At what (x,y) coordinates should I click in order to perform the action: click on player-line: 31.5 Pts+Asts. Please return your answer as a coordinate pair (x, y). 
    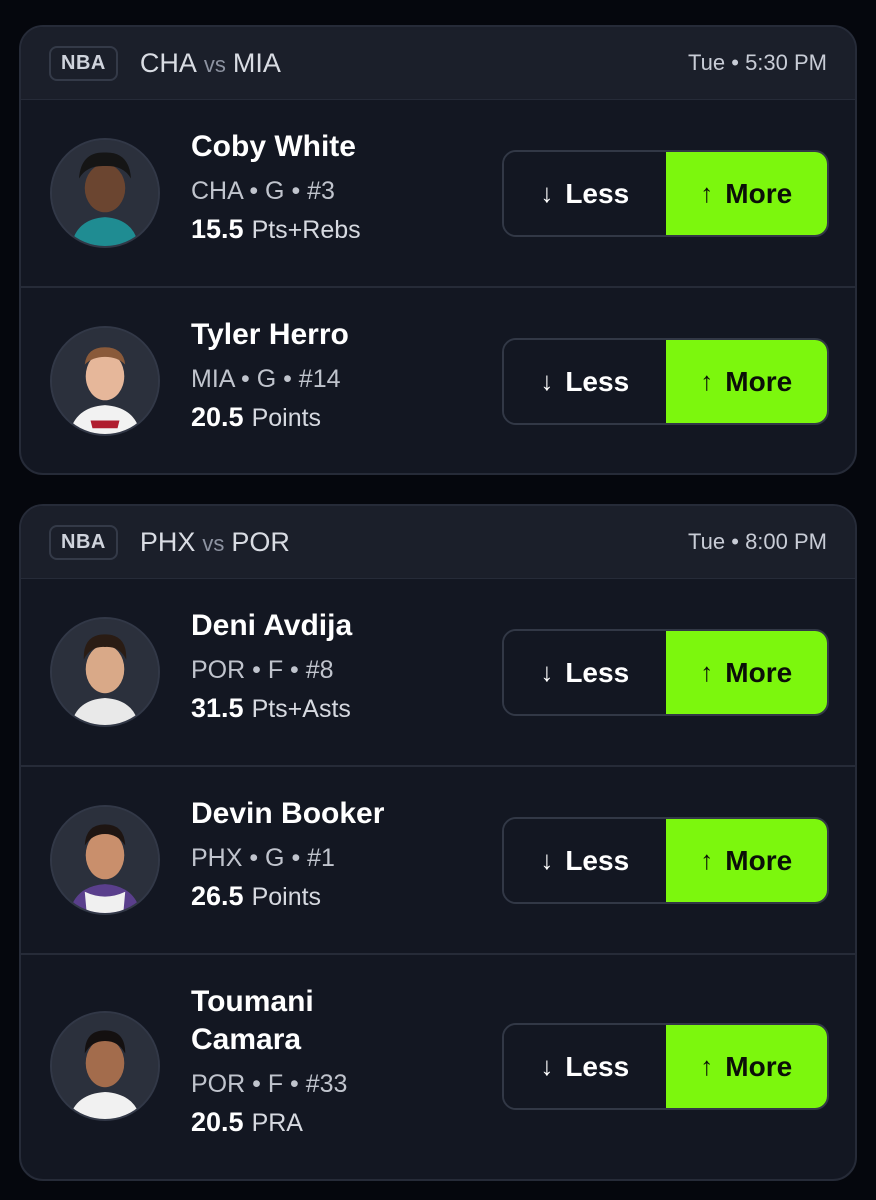
    Looking at the image, I should click on (341, 710).